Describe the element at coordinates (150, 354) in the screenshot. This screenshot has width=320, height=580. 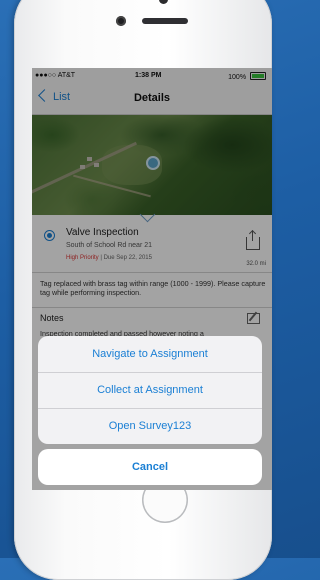
I see `navigate-to-assignment-button: Navigate to Assignment` at that location.